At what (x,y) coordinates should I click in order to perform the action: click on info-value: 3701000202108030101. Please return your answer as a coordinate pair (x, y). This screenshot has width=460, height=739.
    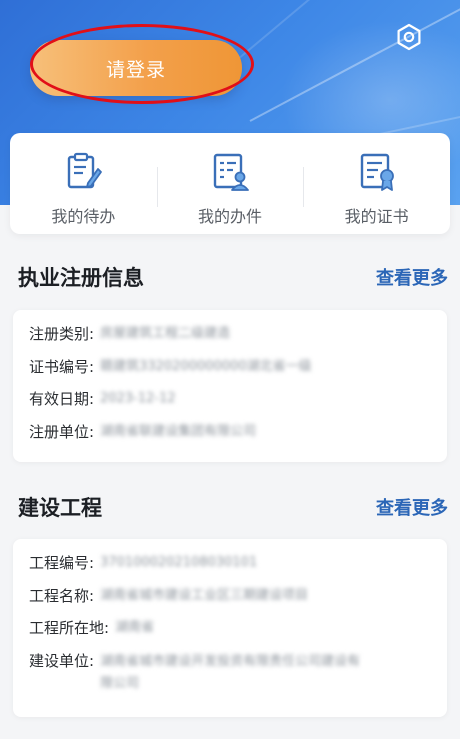
    Looking at the image, I should click on (179, 562).